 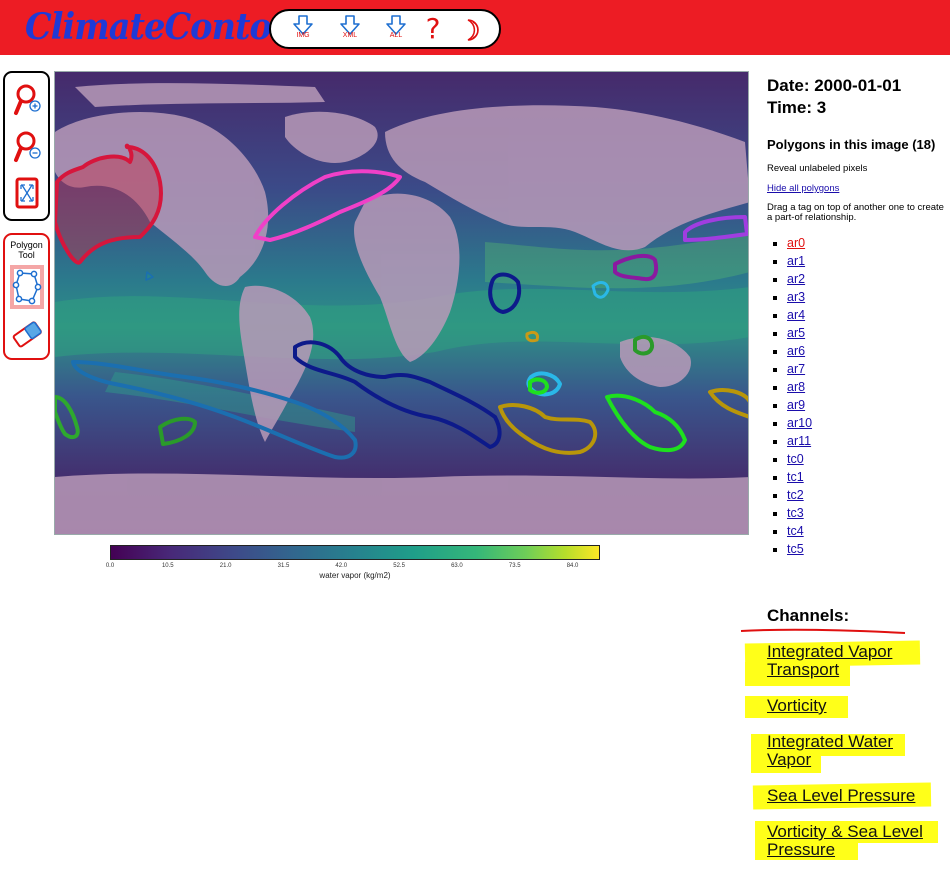 What do you see at coordinates (796, 369) in the screenshot?
I see `polygon-tag-ar7: ar7` at bounding box center [796, 369].